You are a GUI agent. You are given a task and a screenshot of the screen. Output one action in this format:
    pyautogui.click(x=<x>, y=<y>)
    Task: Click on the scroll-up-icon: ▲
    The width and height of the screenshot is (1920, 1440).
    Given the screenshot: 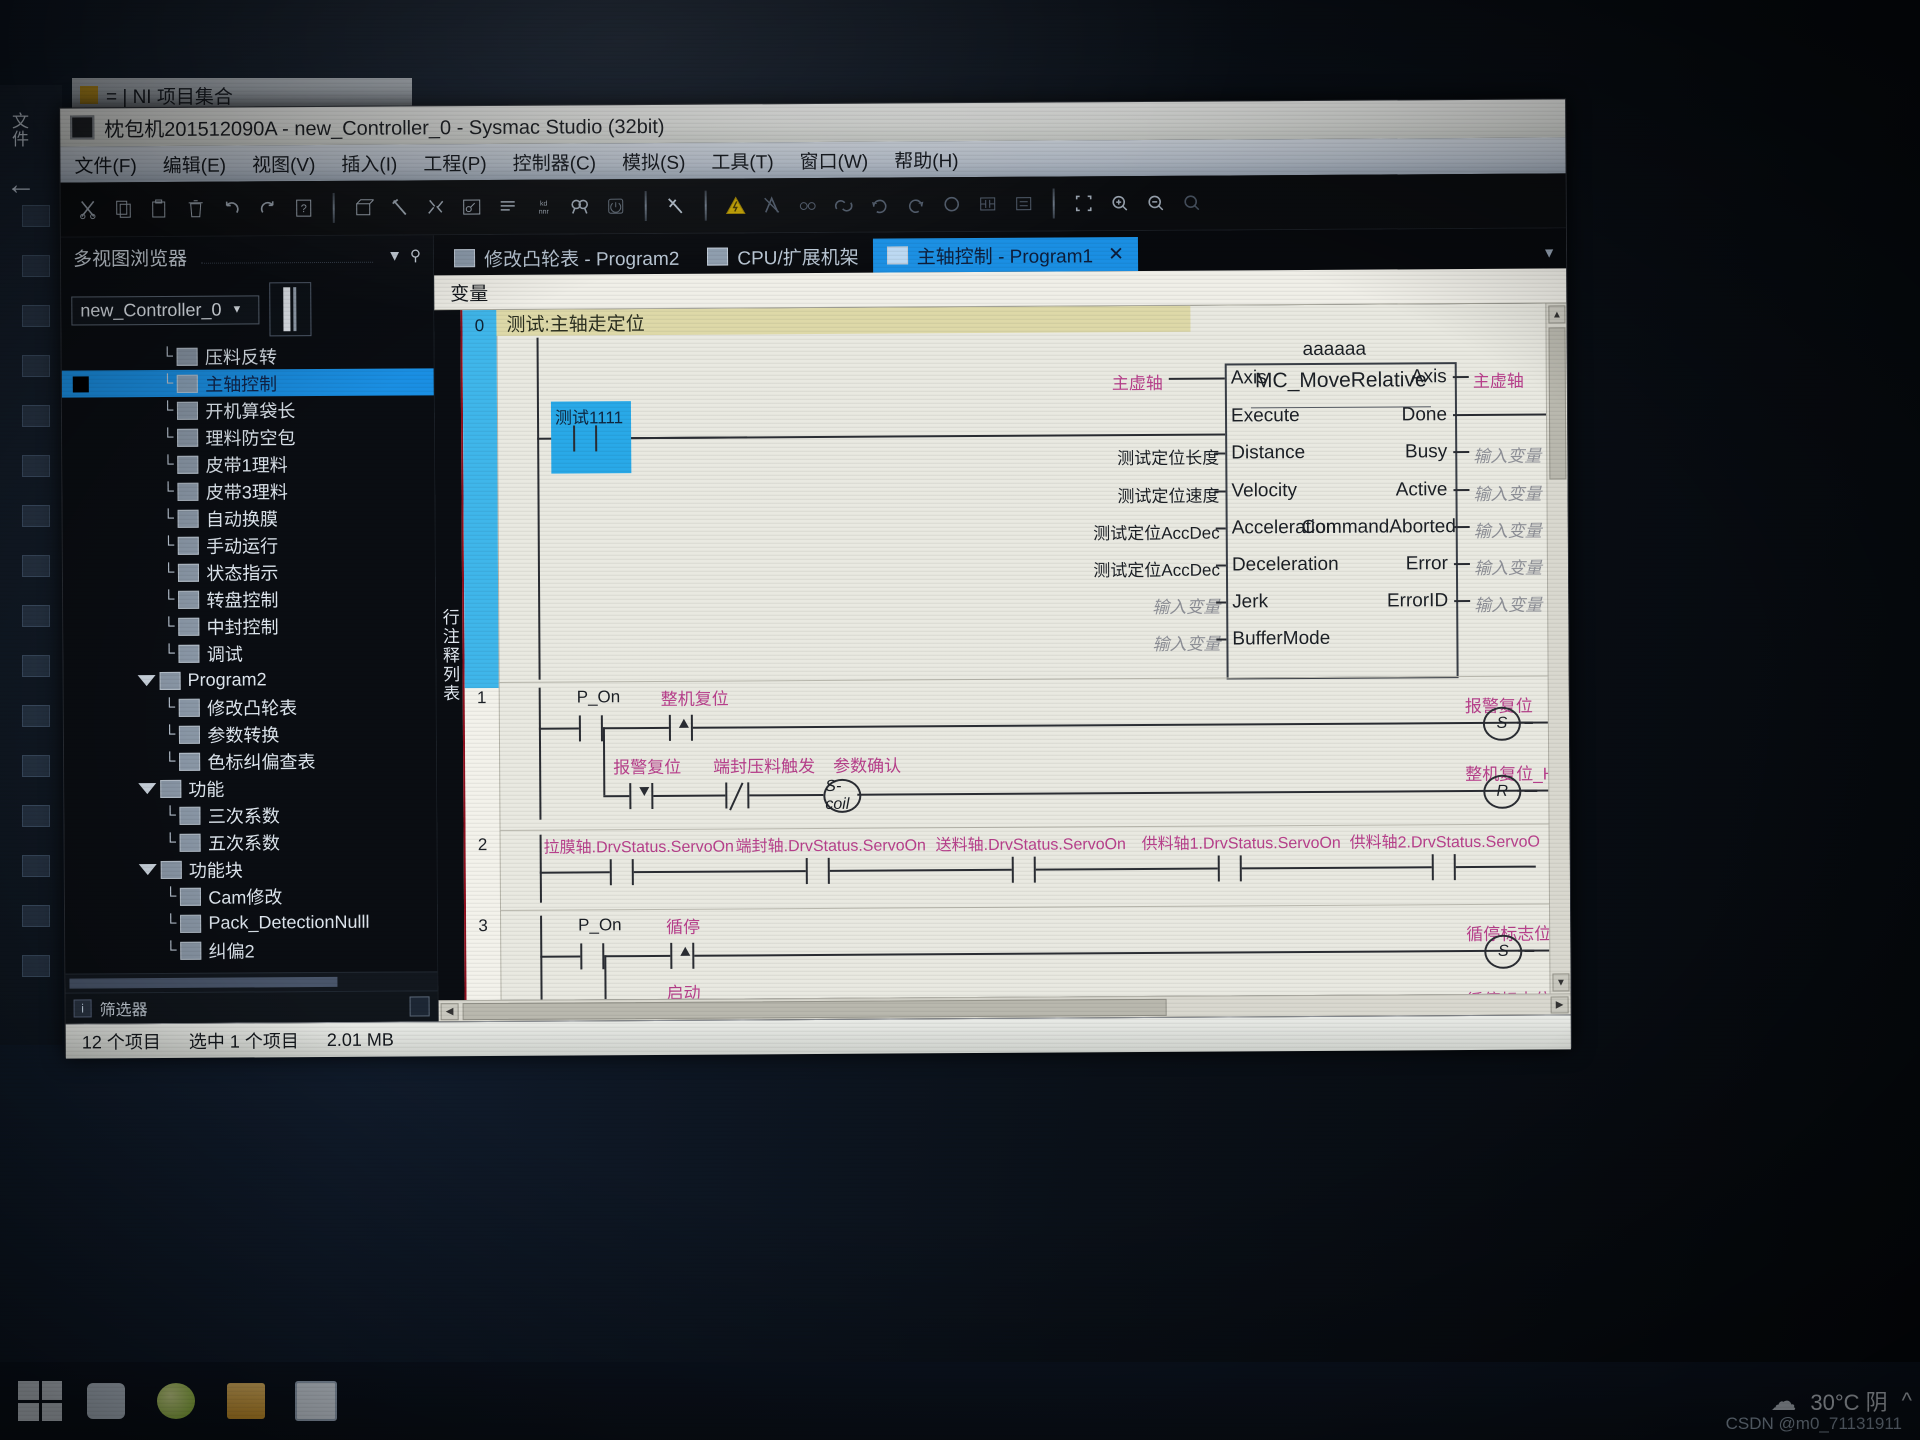 What is the action you would take?
    pyautogui.click(x=1557, y=314)
    